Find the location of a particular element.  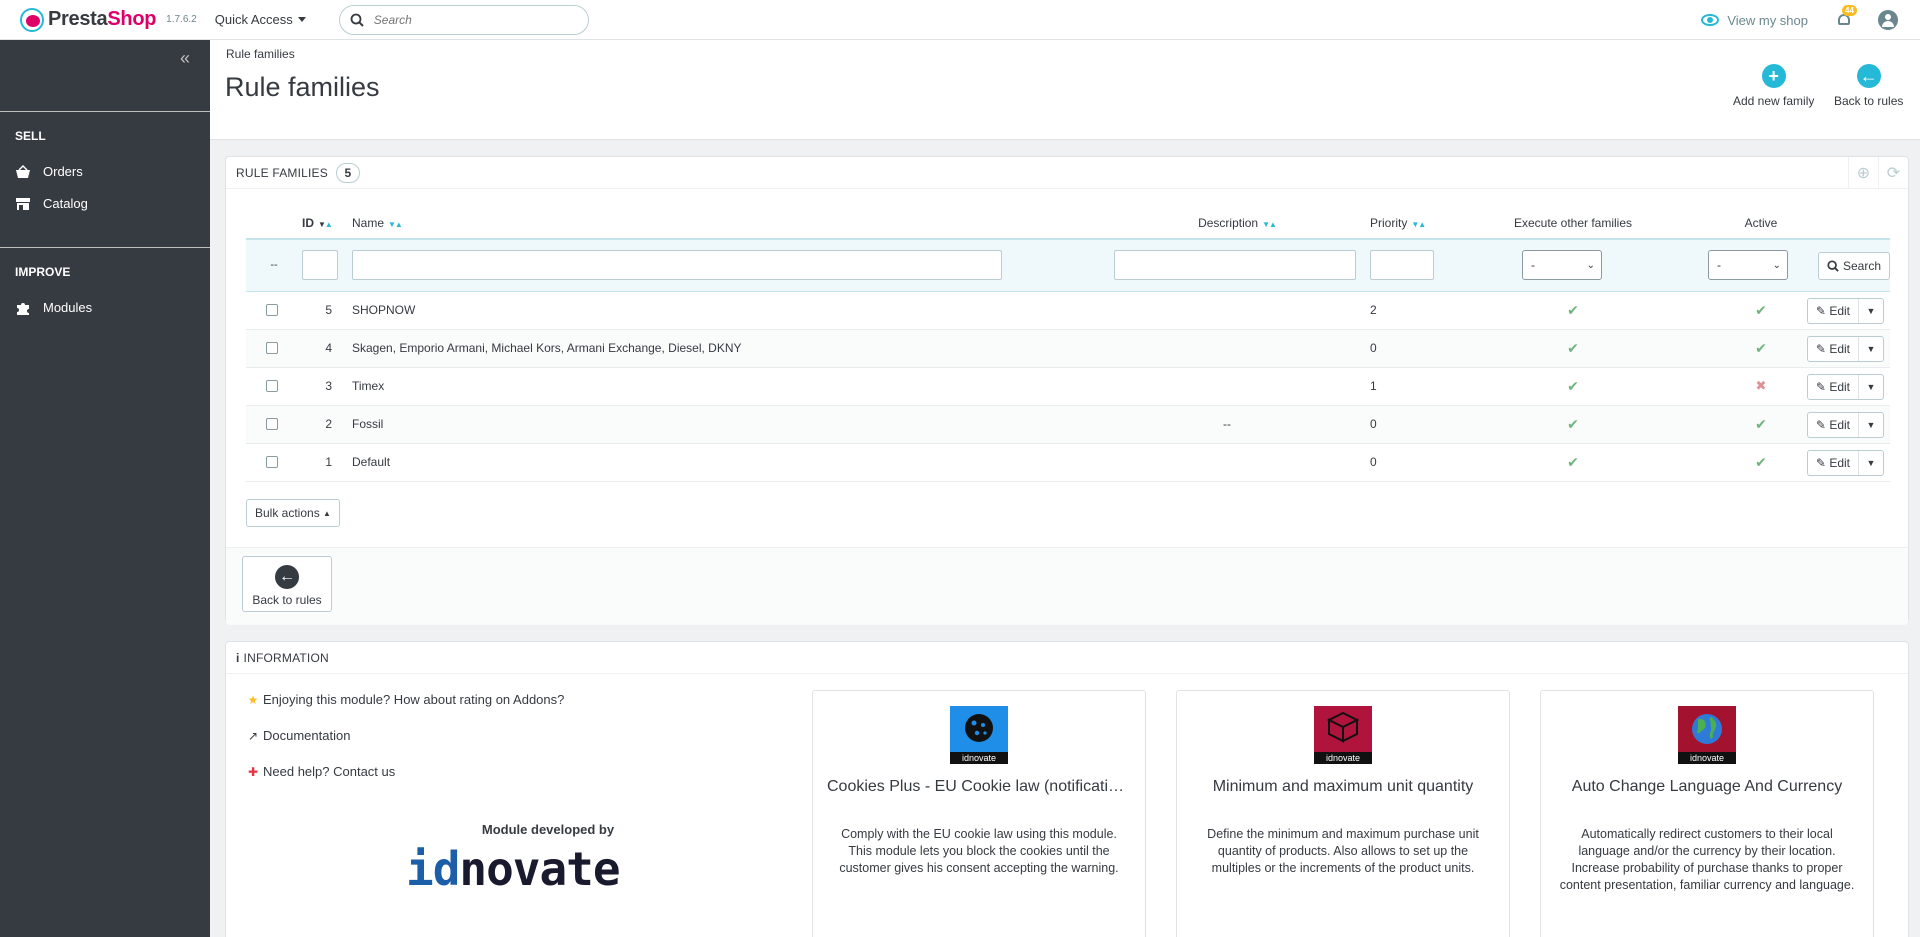

contact-us-link: ✚ Need help? Contact us is located at coordinates (320, 771).